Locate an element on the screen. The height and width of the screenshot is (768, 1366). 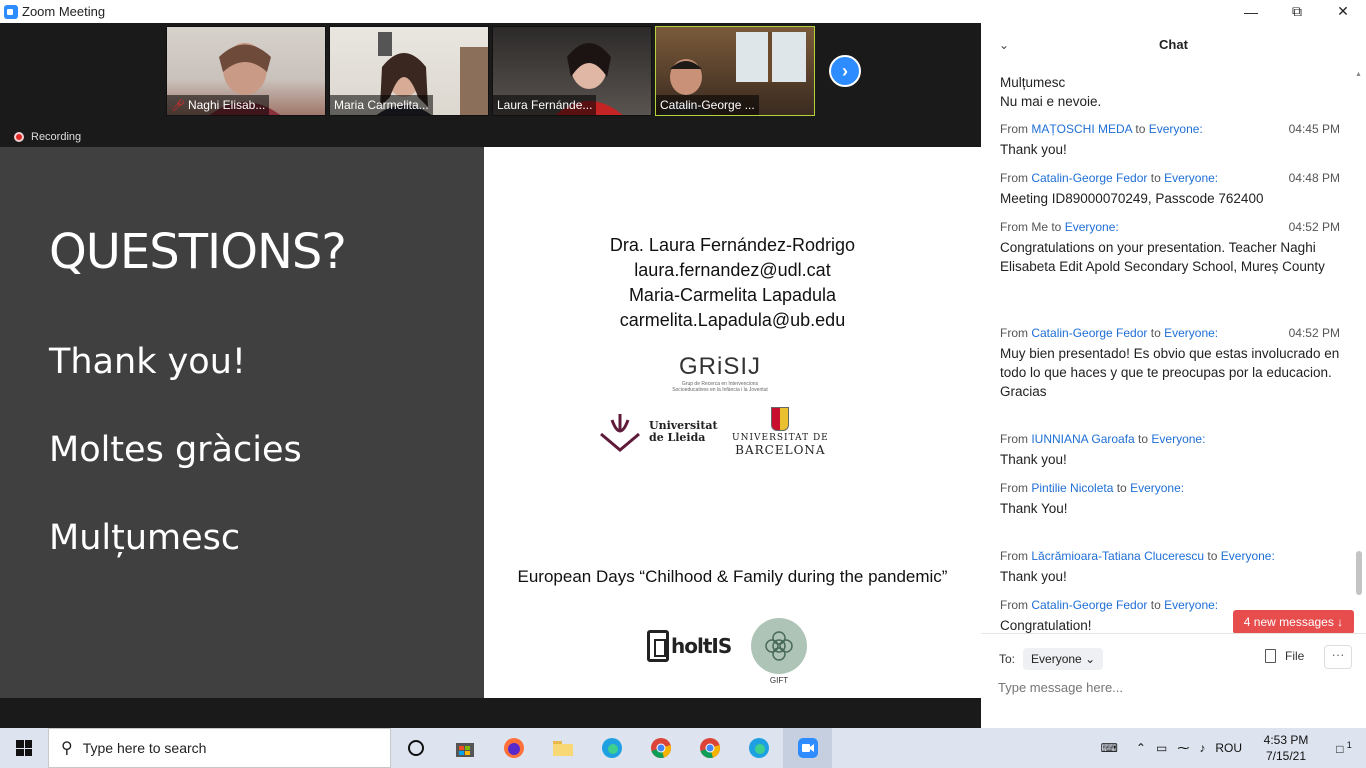
chrome-button is located at coordinates (660, 748).